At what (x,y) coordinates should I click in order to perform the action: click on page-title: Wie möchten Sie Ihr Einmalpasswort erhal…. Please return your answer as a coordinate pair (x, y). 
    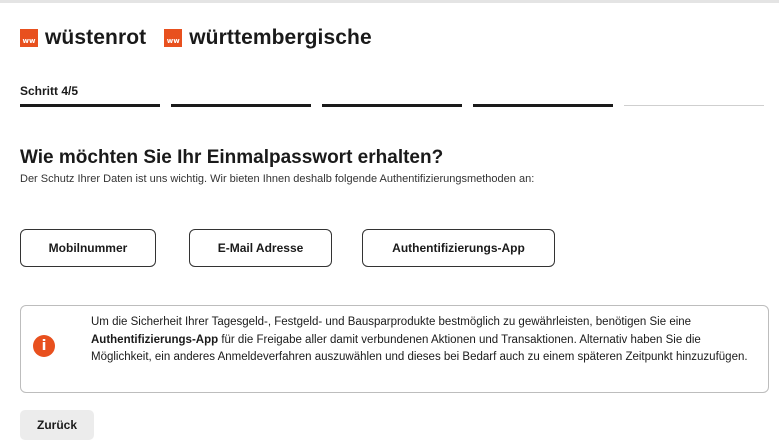
    Looking at the image, I should click on (232, 157).